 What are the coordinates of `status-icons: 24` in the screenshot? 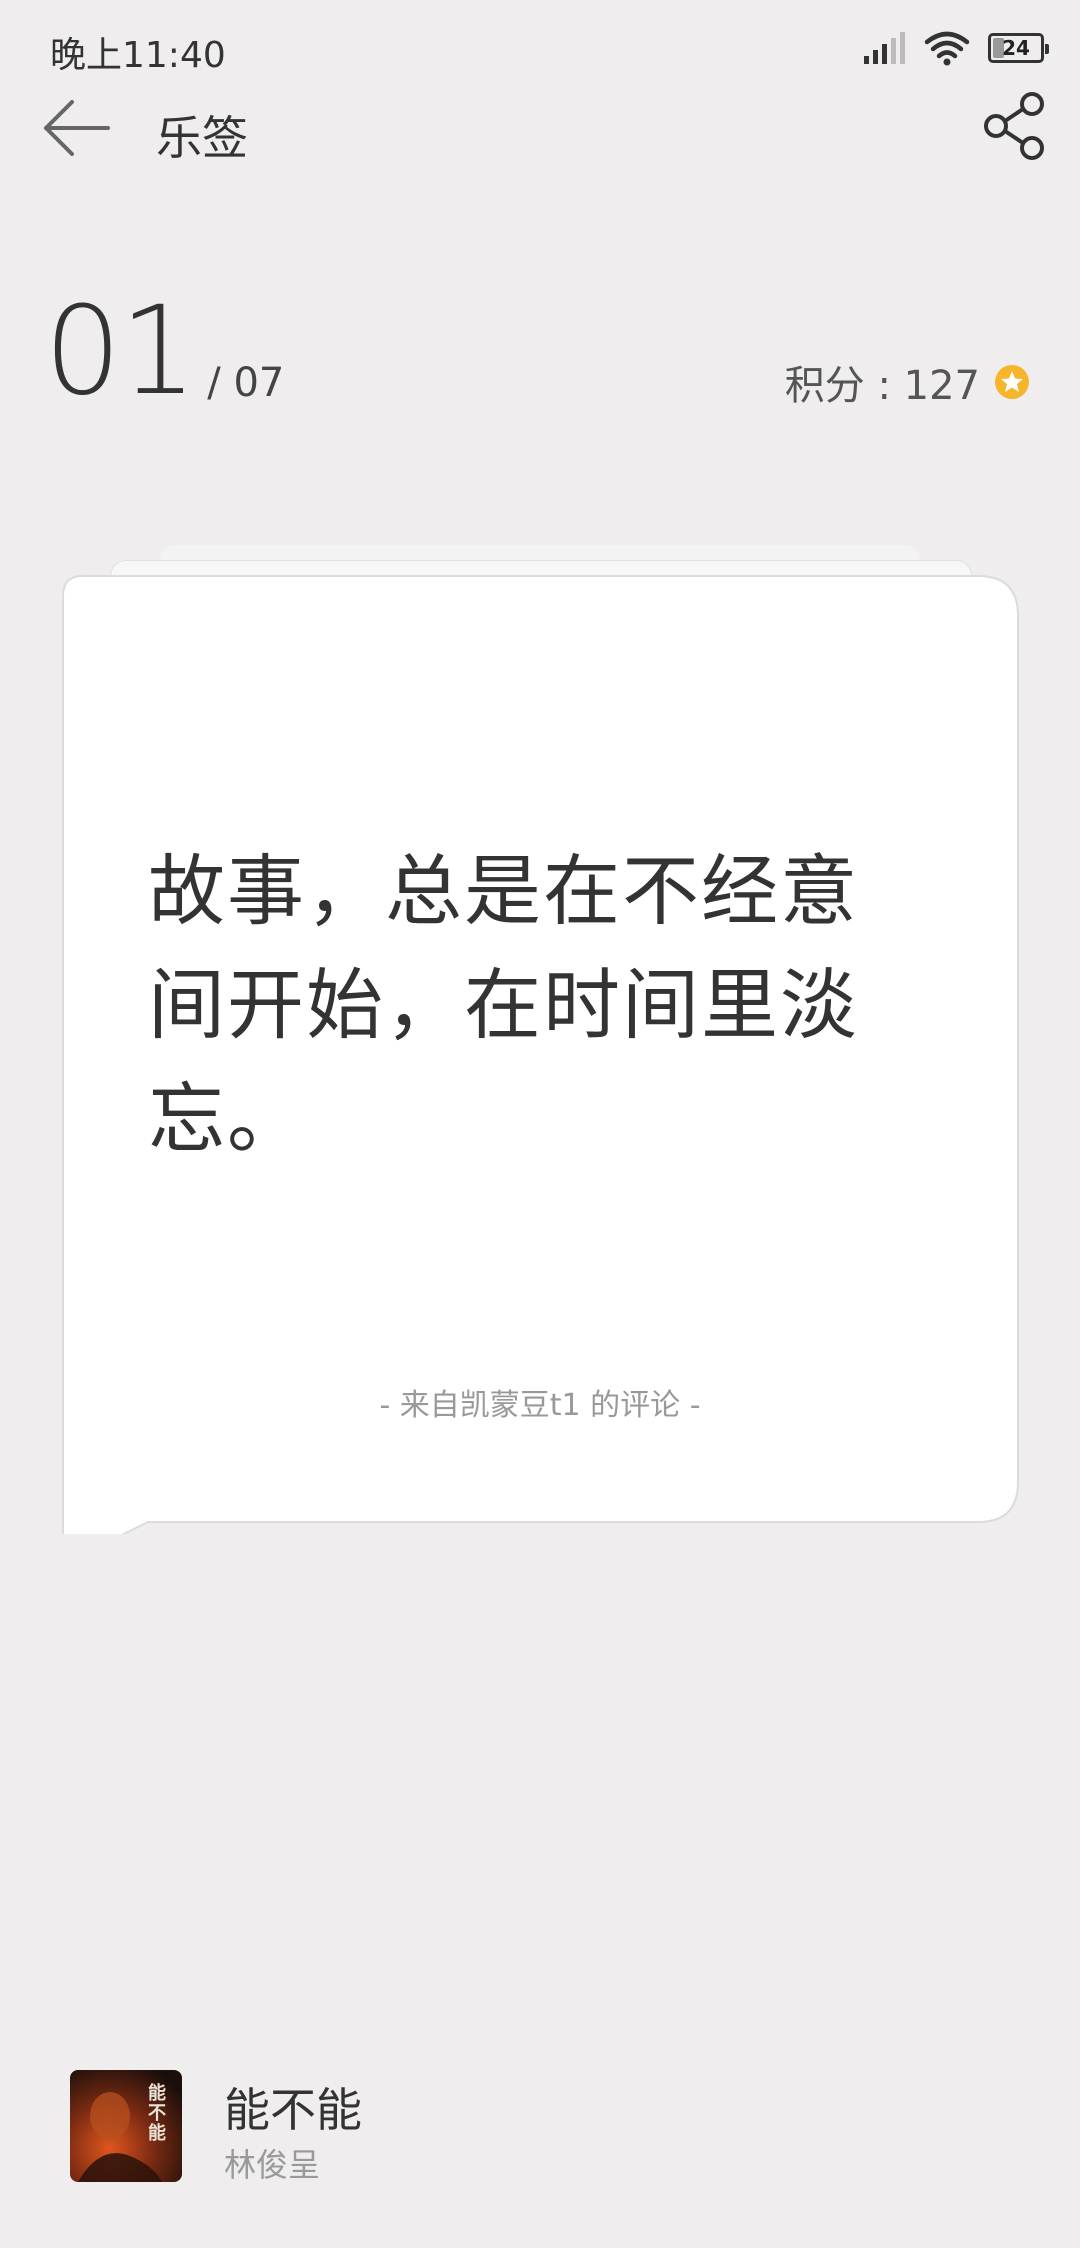 It's located at (955, 48).